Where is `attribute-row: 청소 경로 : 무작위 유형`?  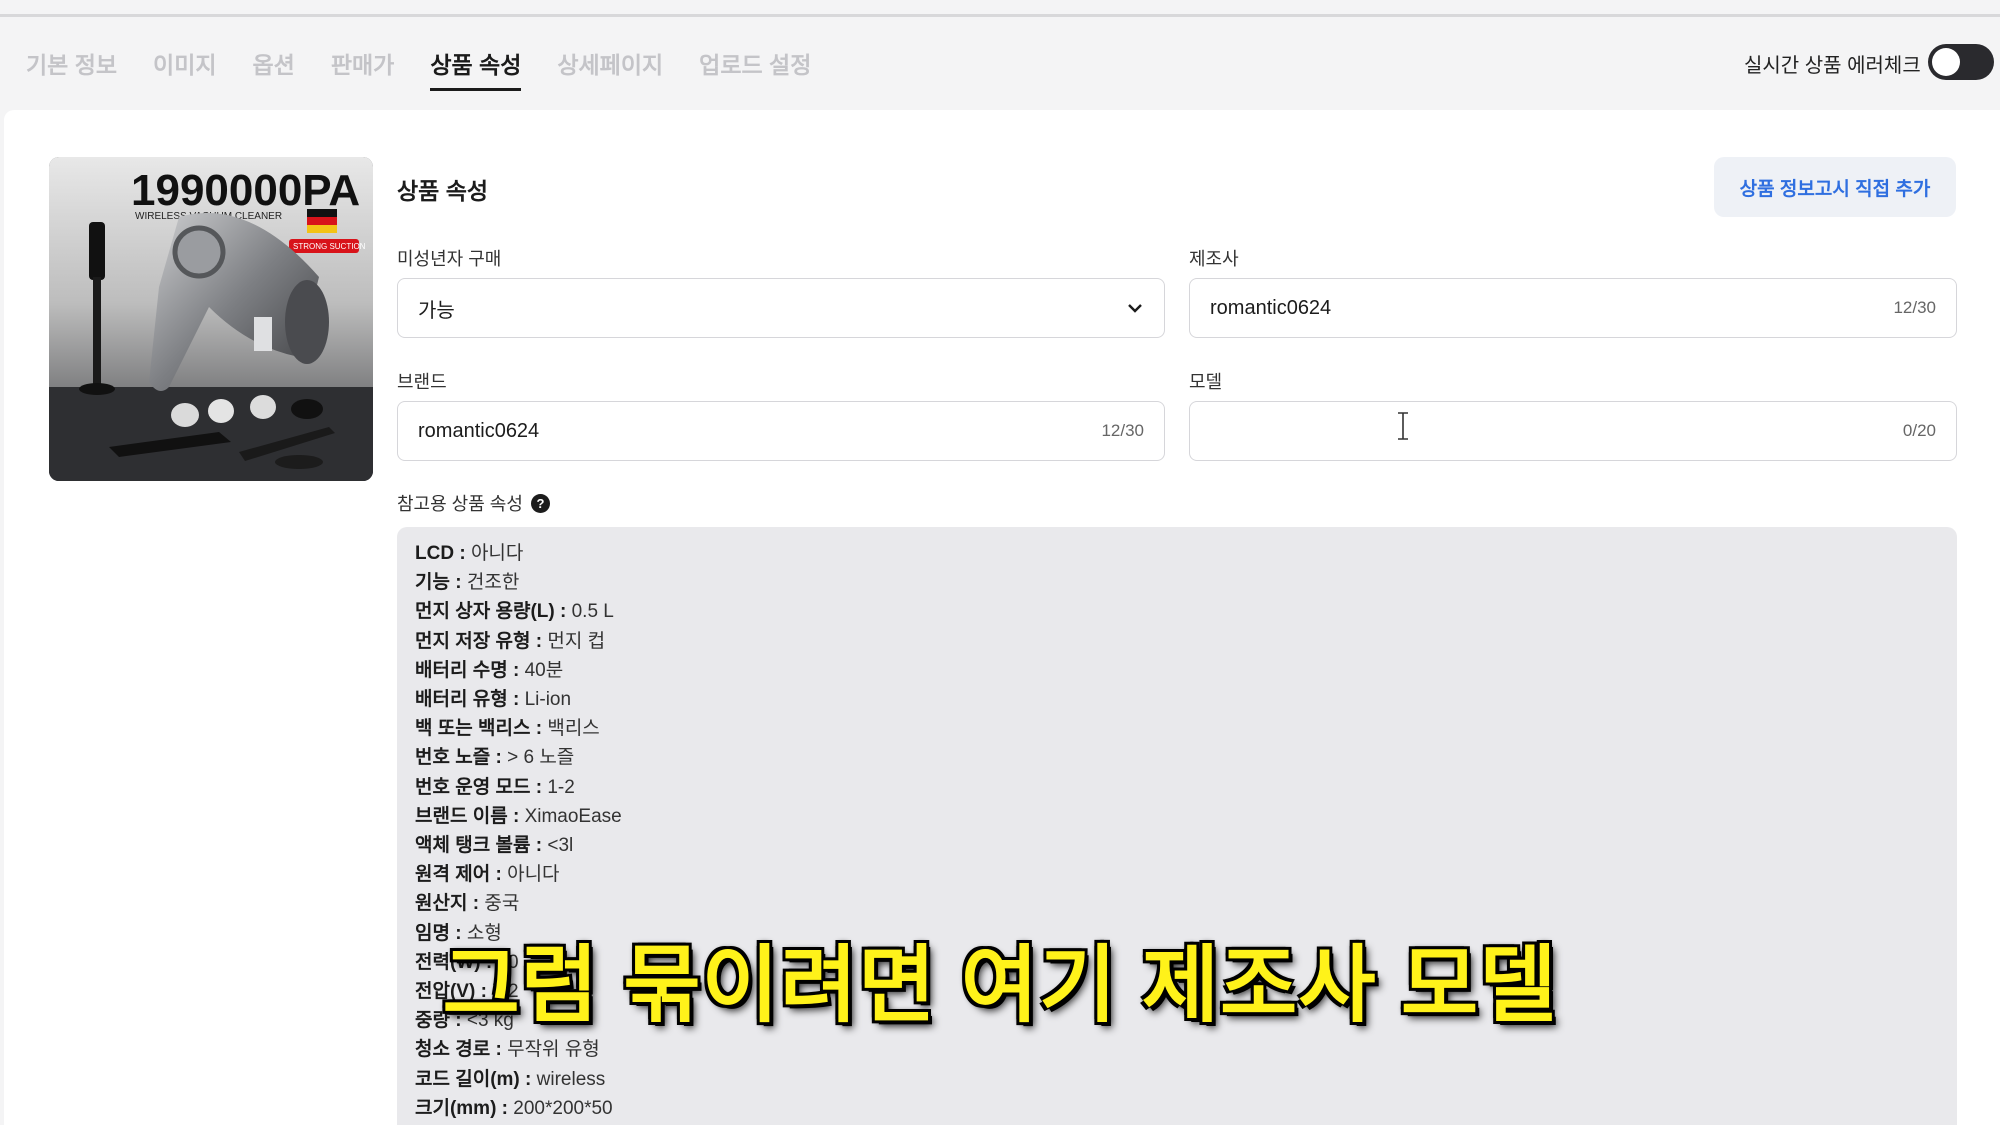 attribute-row: 청소 경로 : 무작위 유형 is located at coordinates (1186, 1049).